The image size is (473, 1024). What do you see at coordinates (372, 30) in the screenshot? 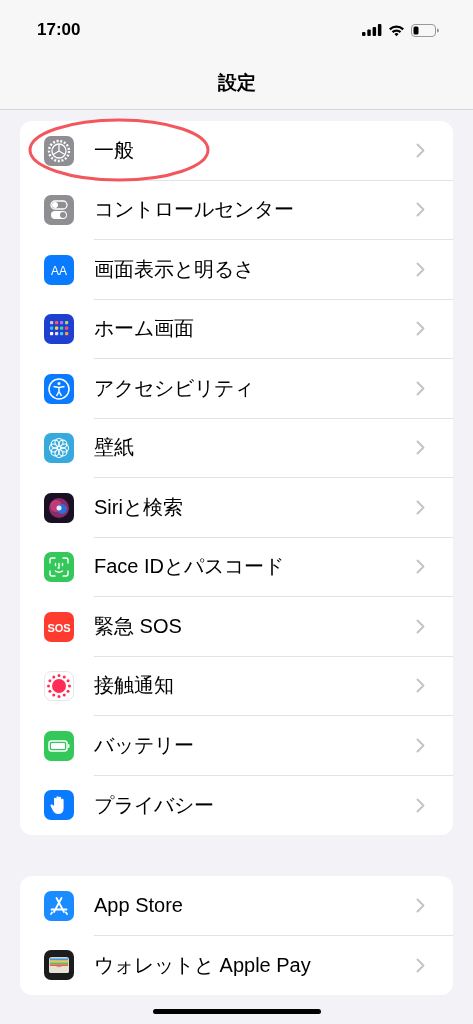
I see `signal-icon` at bounding box center [372, 30].